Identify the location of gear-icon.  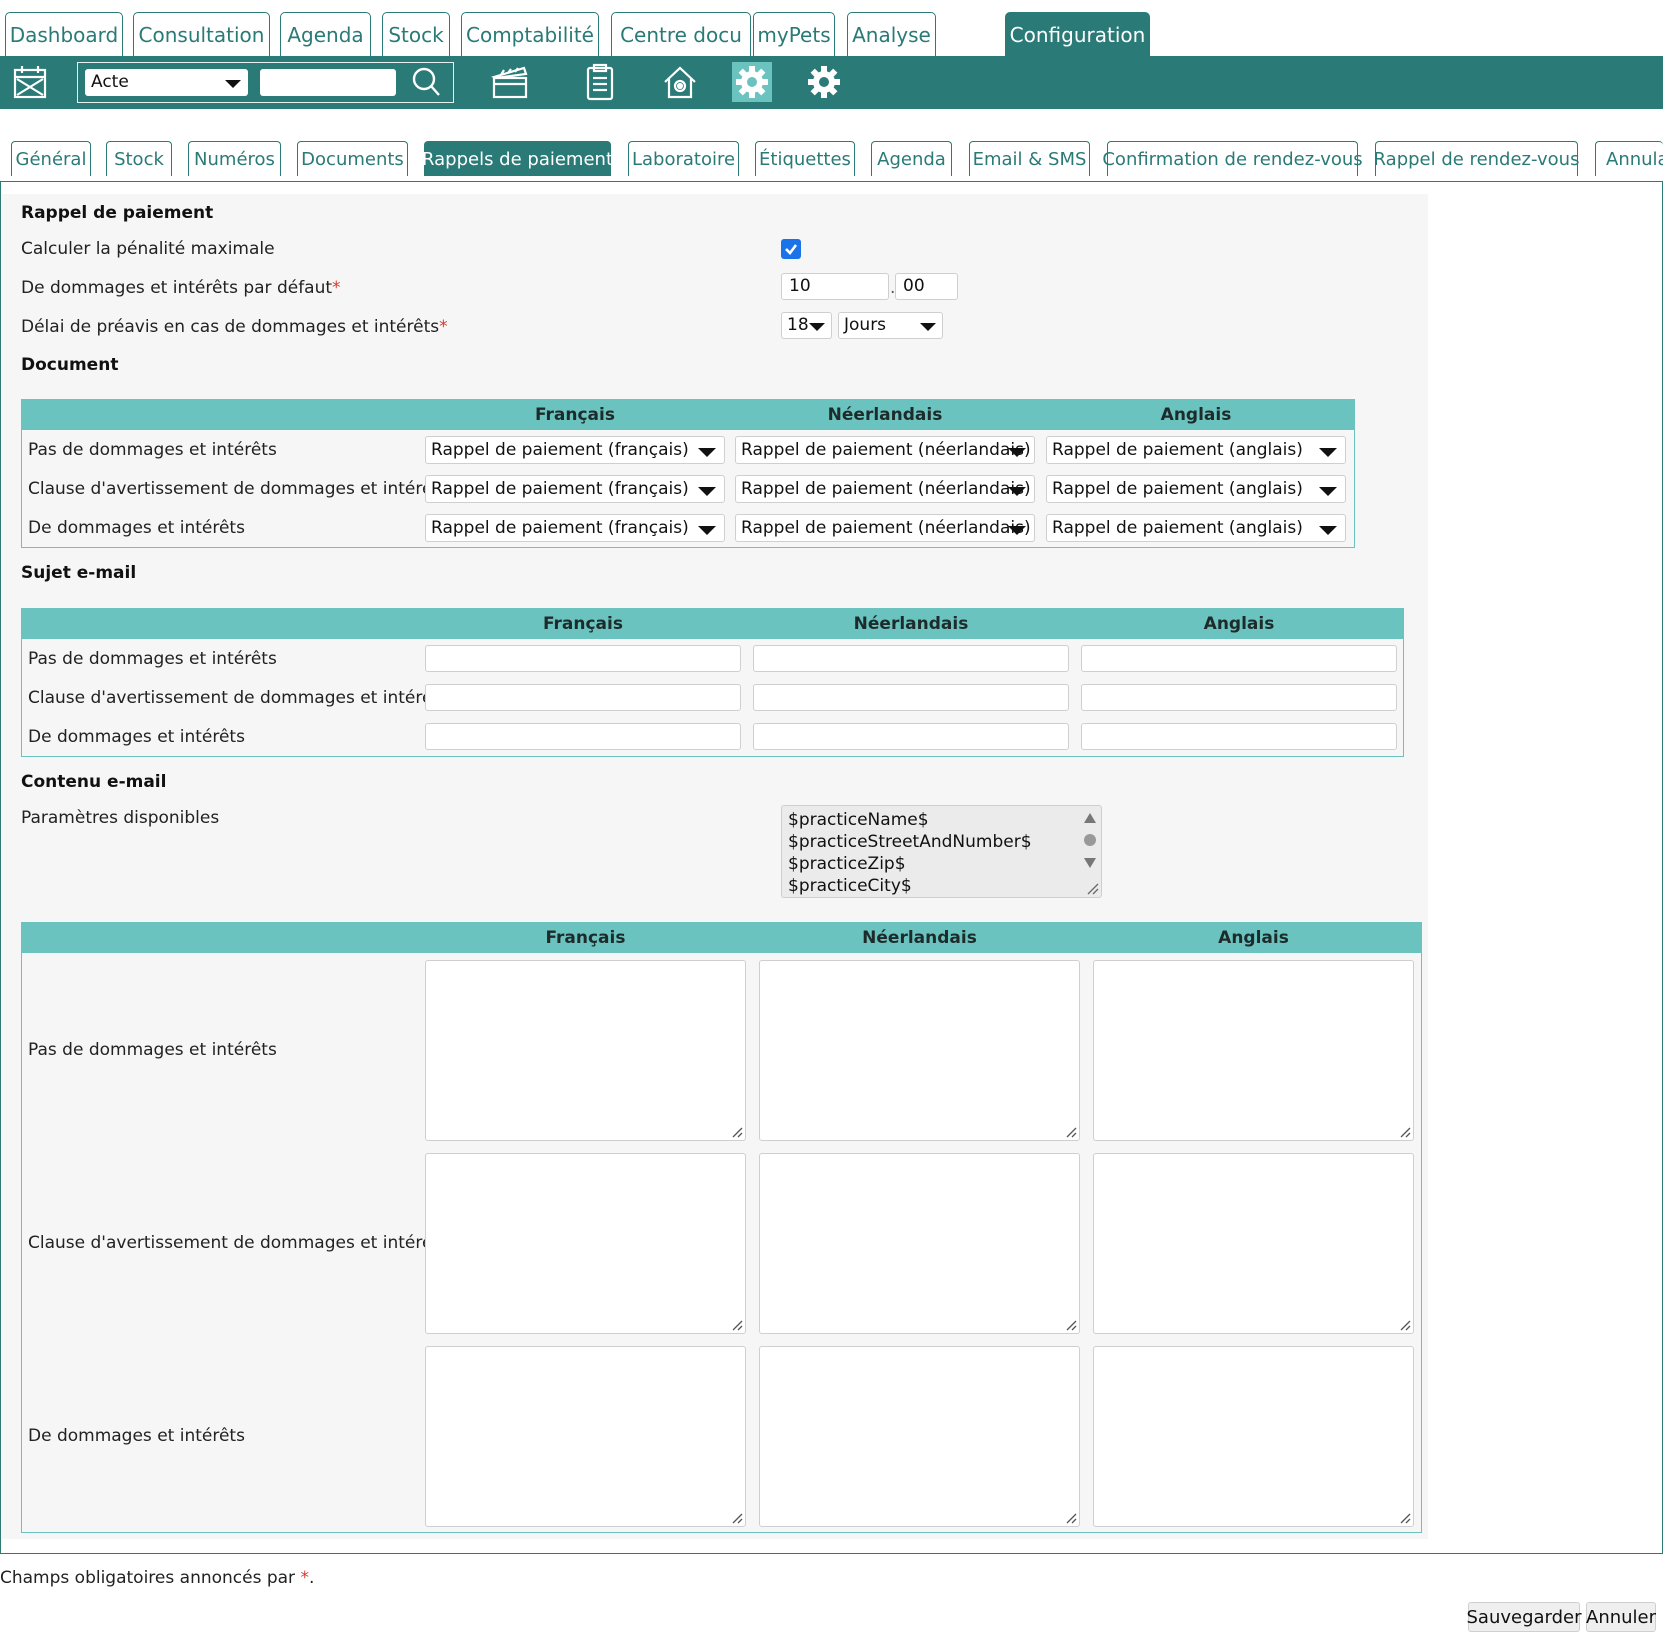
(824, 82).